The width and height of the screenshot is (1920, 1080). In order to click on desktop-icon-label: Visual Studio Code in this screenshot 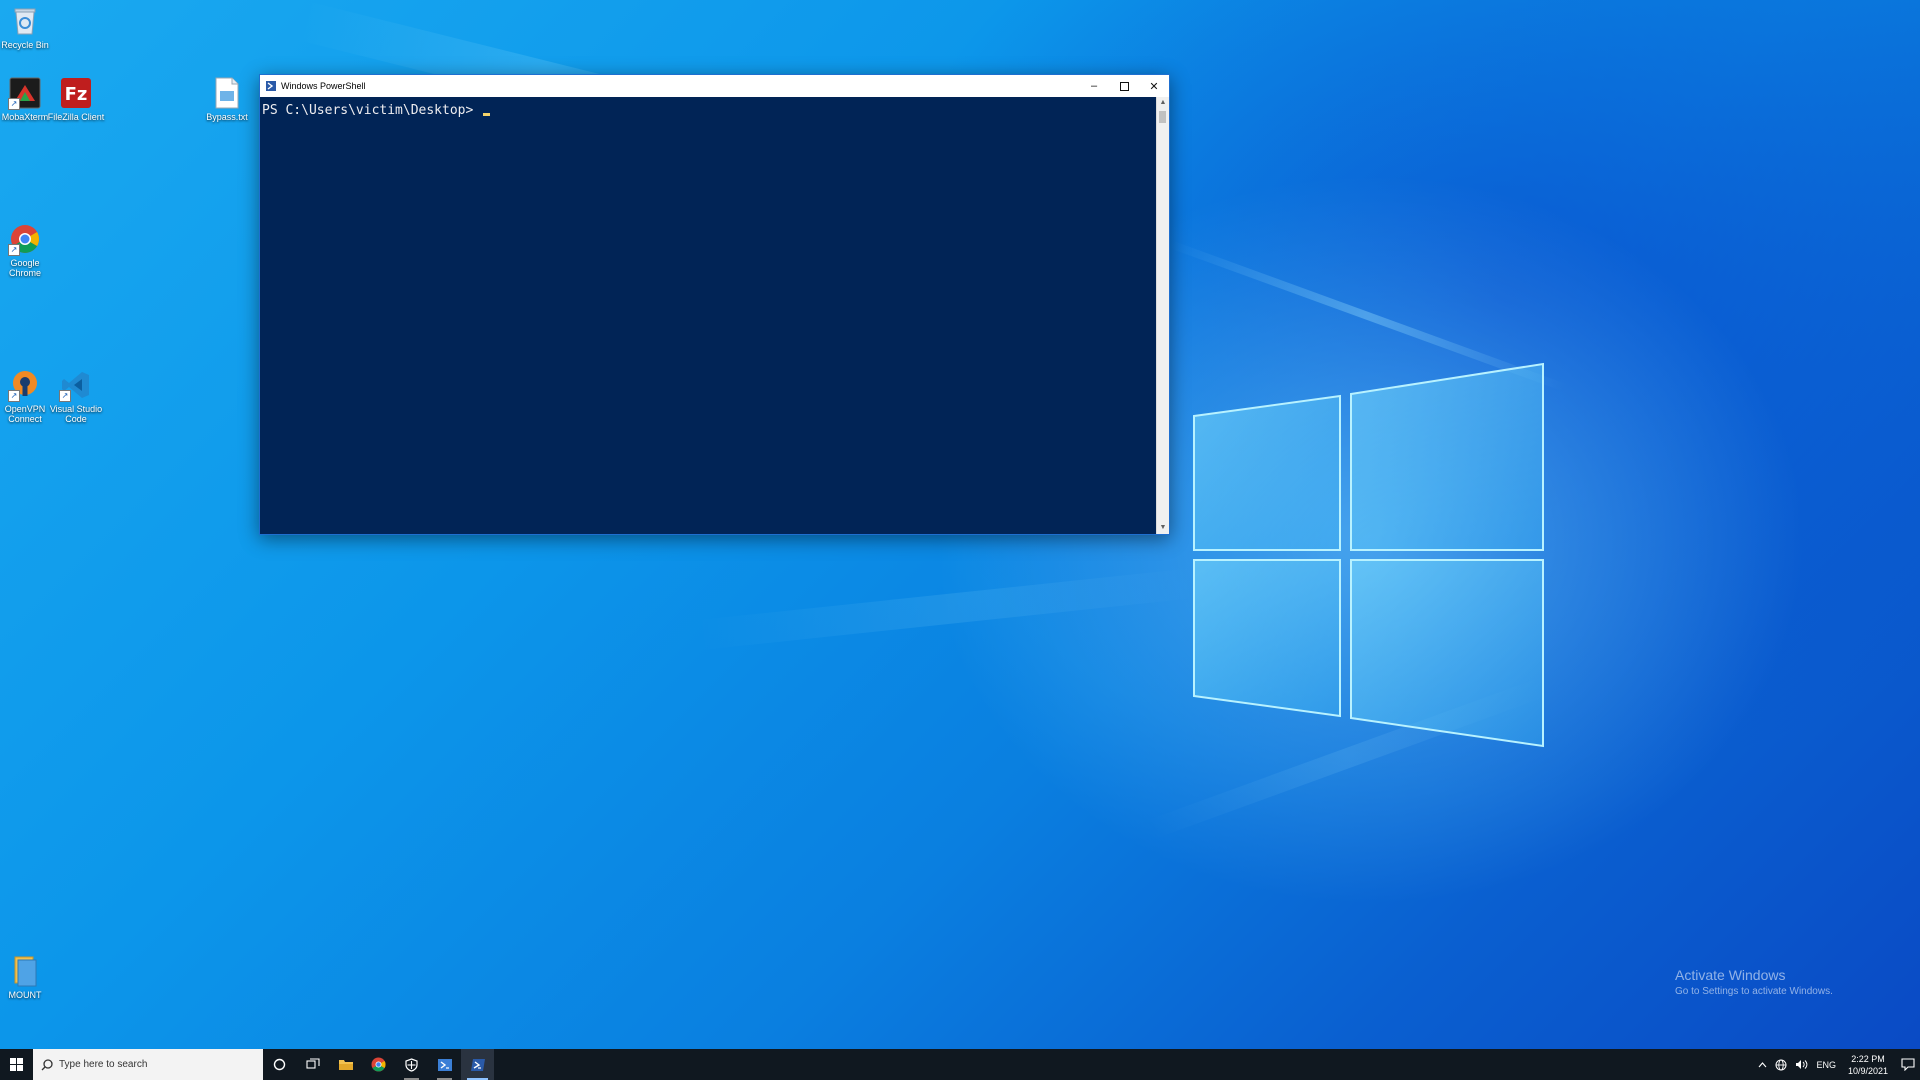, I will do `click(76, 414)`.